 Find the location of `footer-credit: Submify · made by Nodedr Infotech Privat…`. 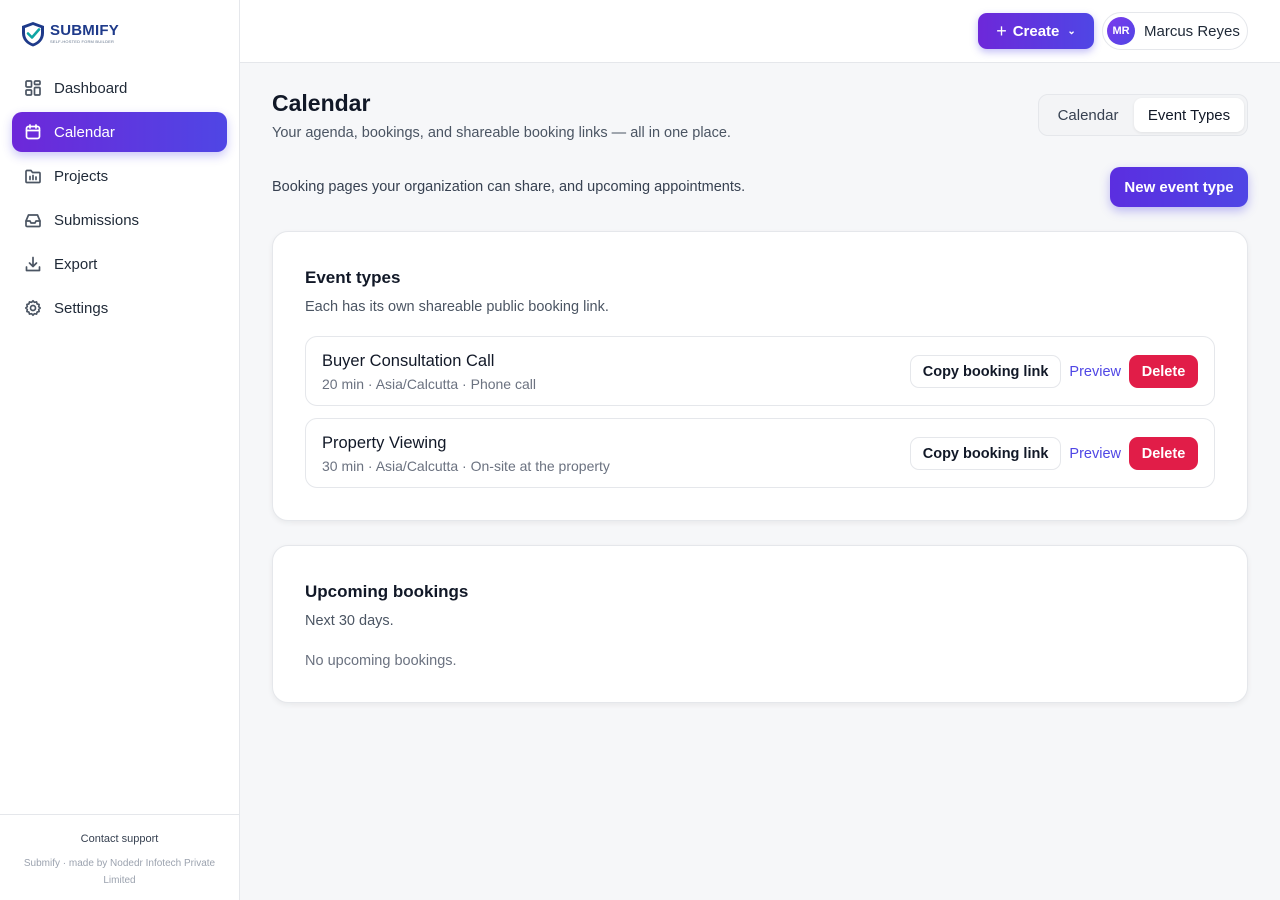

footer-credit: Submify · made by Nodedr Infotech Privat… is located at coordinates (119, 872).